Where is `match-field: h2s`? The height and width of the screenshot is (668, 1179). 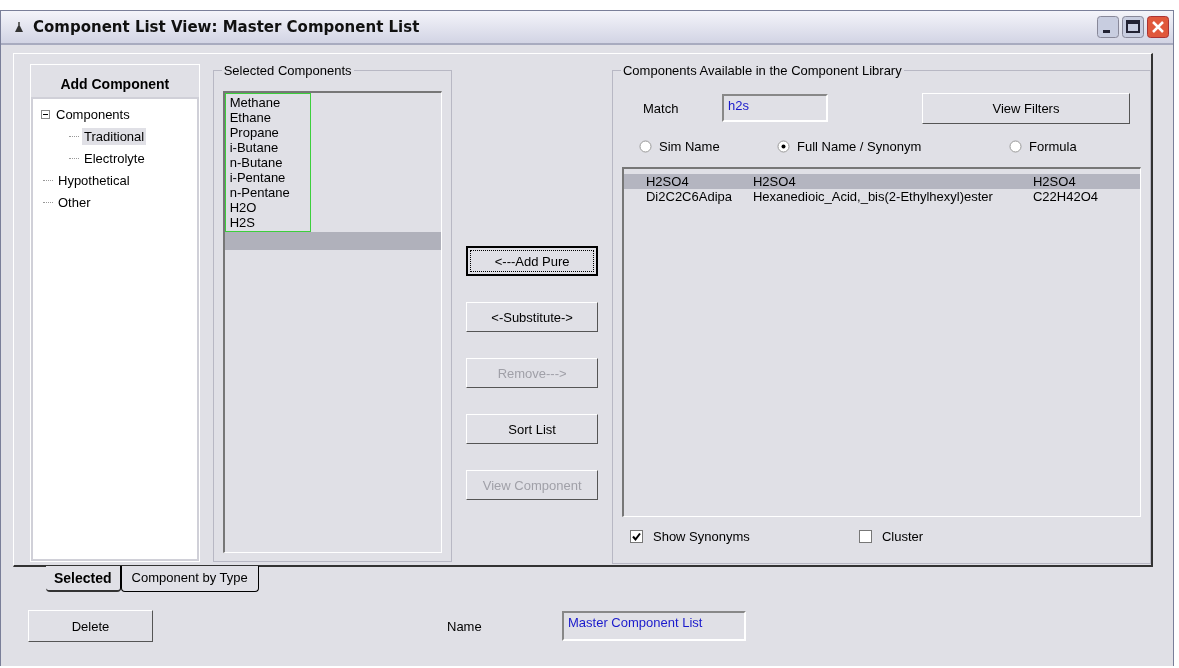 match-field: h2s is located at coordinates (775, 108).